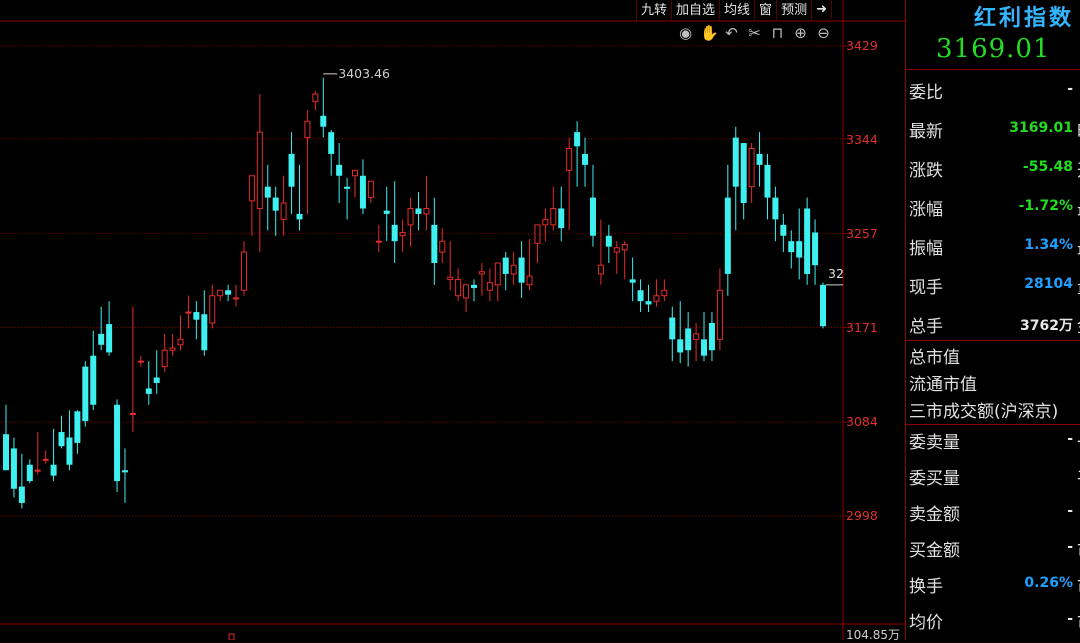  Describe the element at coordinates (738, 10) in the screenshot. I see `moving-average-button: 均线` at that location.